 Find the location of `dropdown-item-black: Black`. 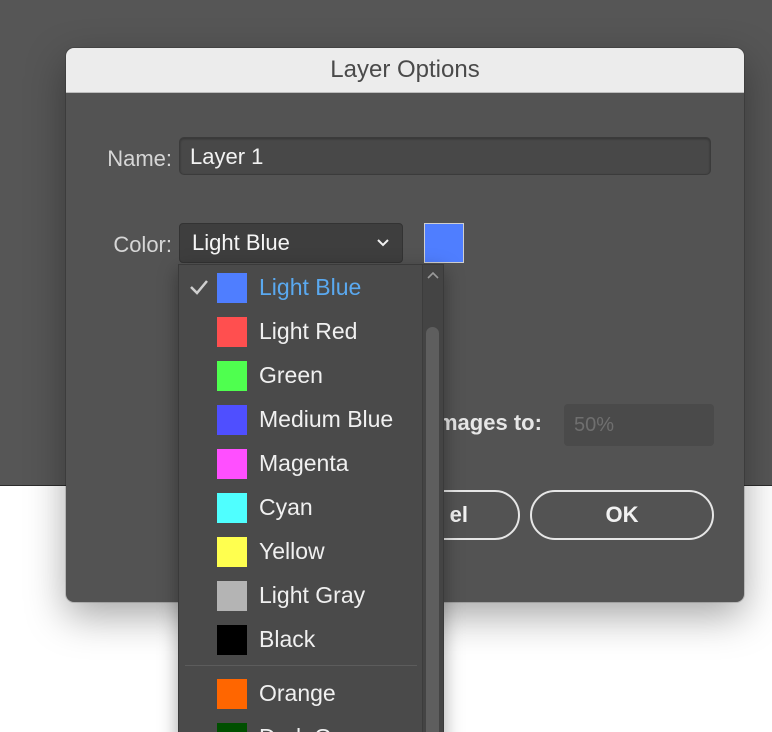

dropdown-item-black: Black is located at coordinates (299, 639).